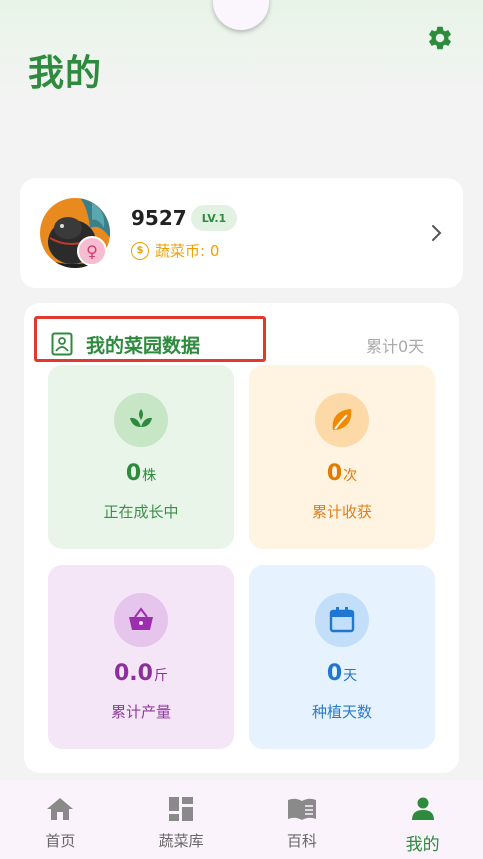  Describe the element at coordinates (159, 218) in the screenshot. I see `username: 9527` at that location.